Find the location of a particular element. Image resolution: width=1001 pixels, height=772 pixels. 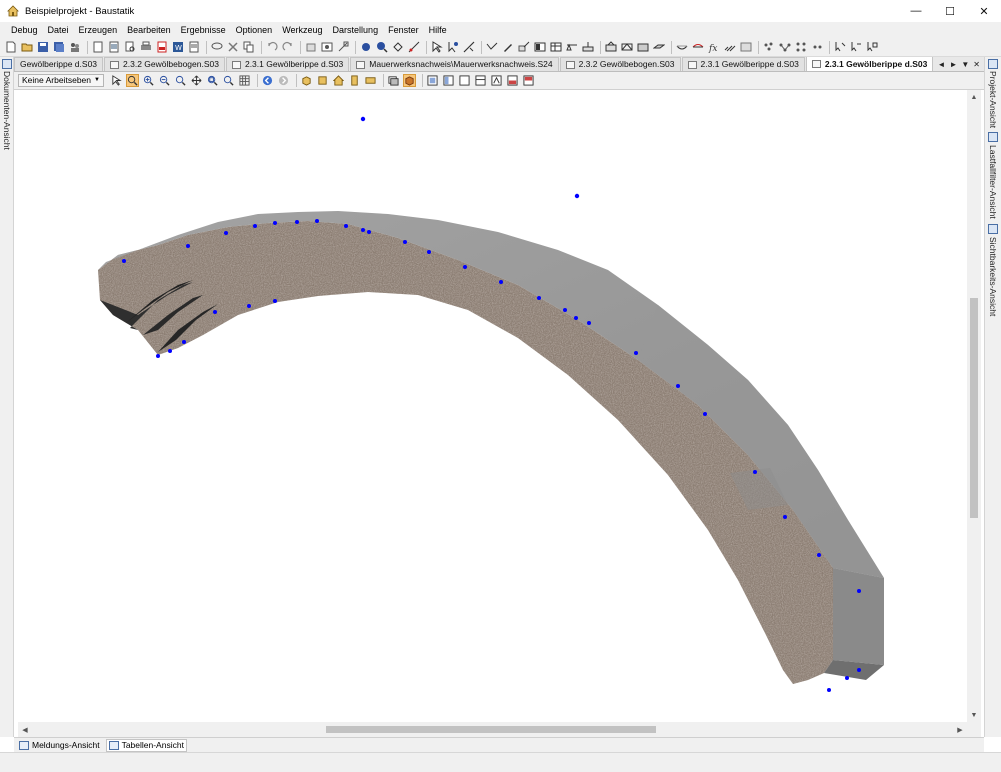

people-icon is located at coordinates (74, 47).